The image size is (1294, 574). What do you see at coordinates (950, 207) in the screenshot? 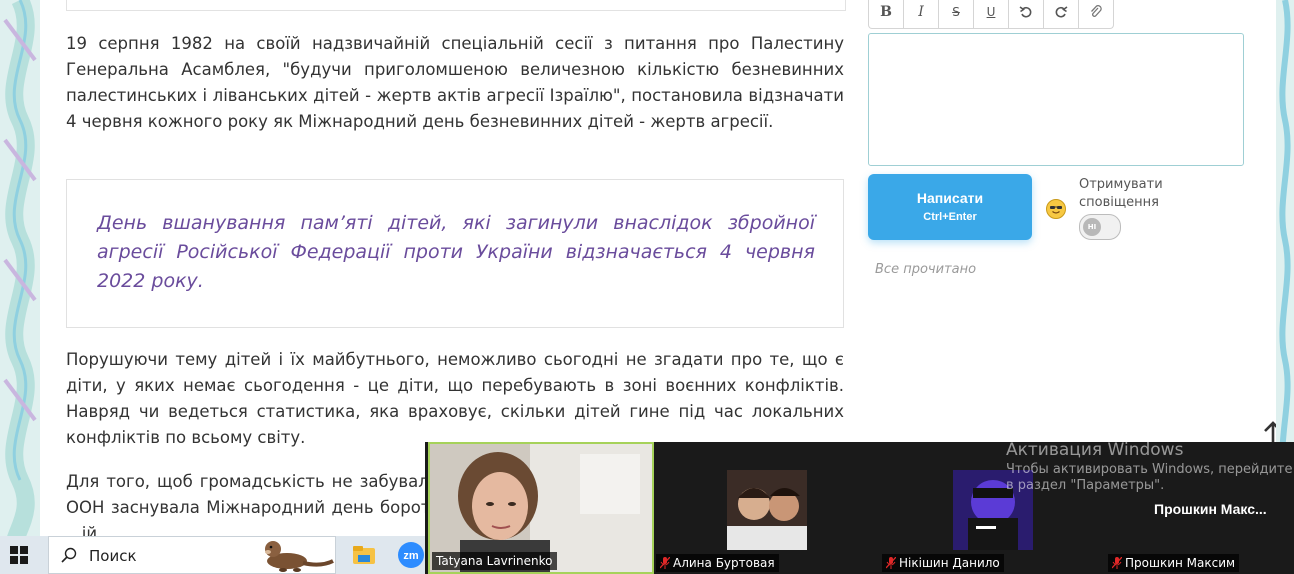
I see `send-comment-button: Написати Ctrl+Enter` at bounding box center [950, 207].